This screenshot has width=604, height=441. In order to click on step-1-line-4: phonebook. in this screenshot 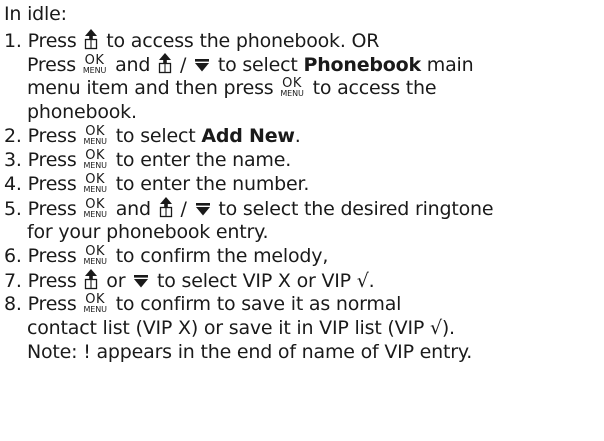, I will do `click(82, 112)`.